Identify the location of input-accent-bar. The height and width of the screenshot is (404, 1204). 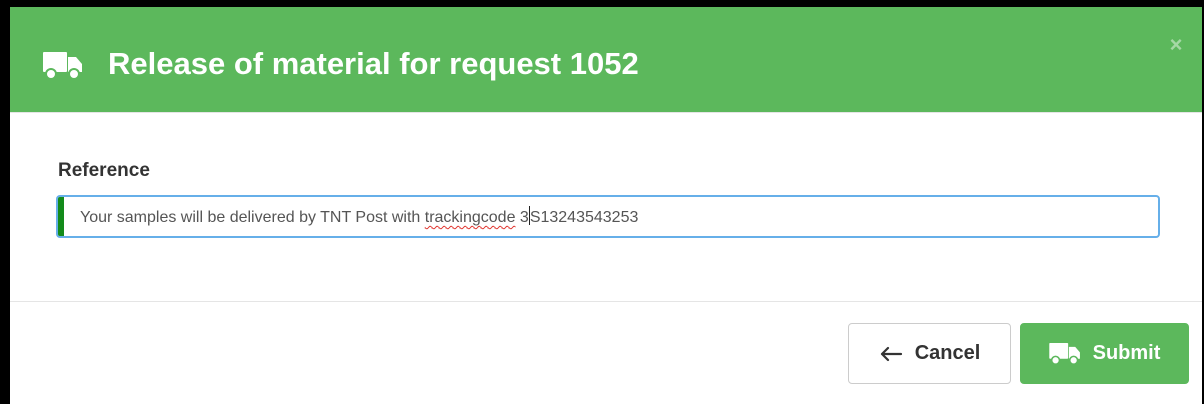
(61, 216).